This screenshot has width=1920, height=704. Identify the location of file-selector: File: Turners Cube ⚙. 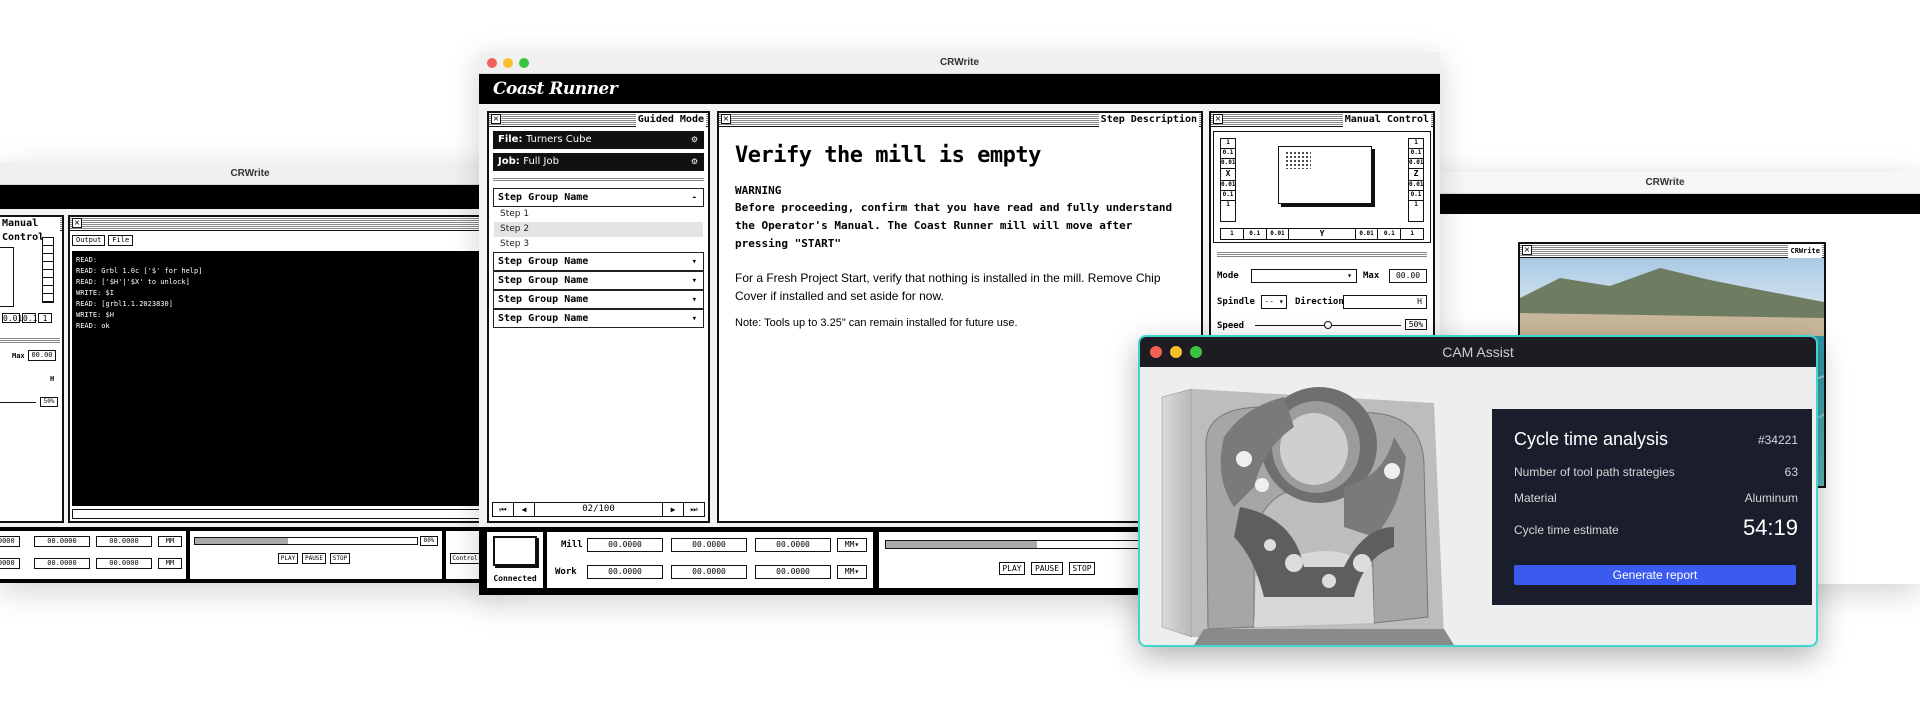
(598, 140).